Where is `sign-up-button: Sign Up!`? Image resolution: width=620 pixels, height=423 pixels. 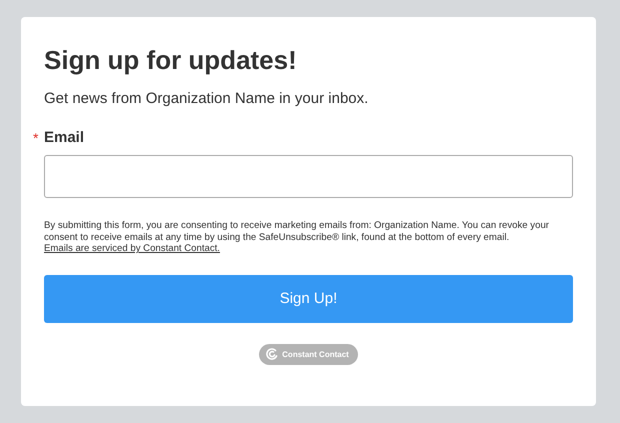 sign-up-button: Sign Up! is located at coordinates (308, 298).